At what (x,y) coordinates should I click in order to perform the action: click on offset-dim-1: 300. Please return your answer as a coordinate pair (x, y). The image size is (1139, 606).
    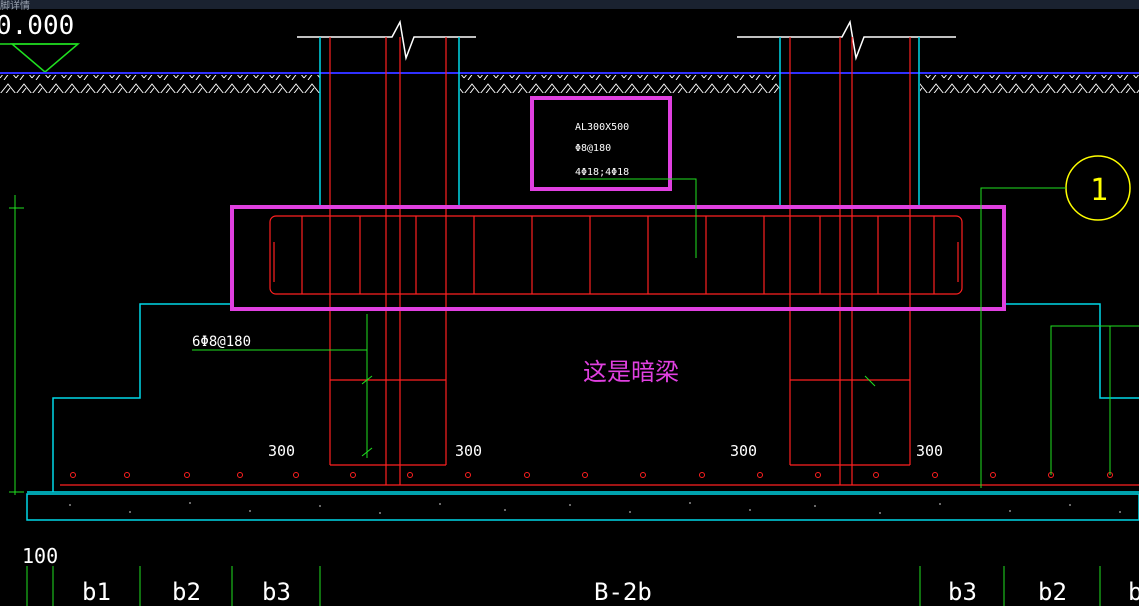
    Looking at the image, I should click on (281, 451).